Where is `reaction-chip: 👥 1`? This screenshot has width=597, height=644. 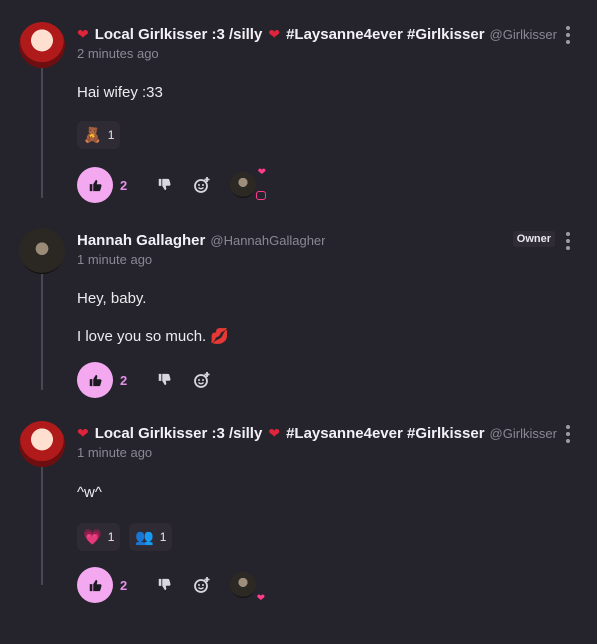 reaction-chip: 👥 1 is located at coordinates (151, 537).